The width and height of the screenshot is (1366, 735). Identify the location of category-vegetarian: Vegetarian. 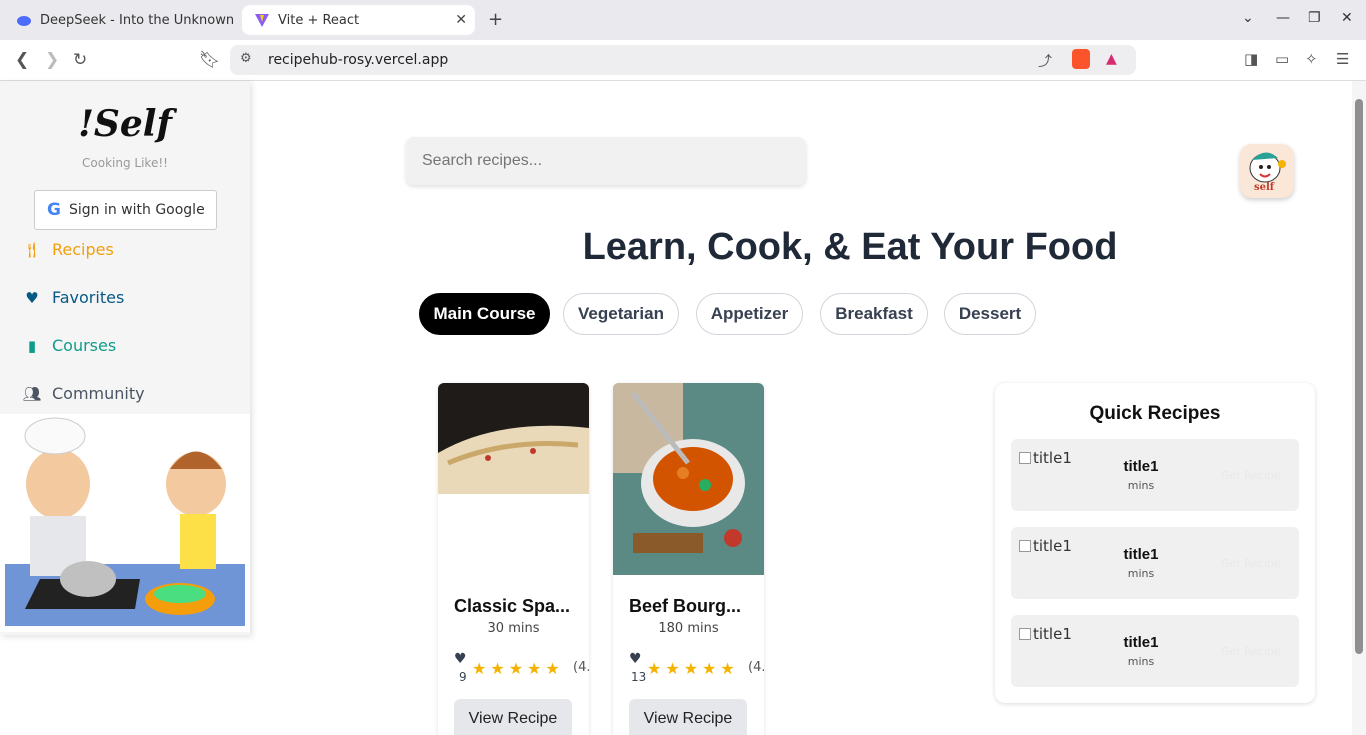
(621, 314).